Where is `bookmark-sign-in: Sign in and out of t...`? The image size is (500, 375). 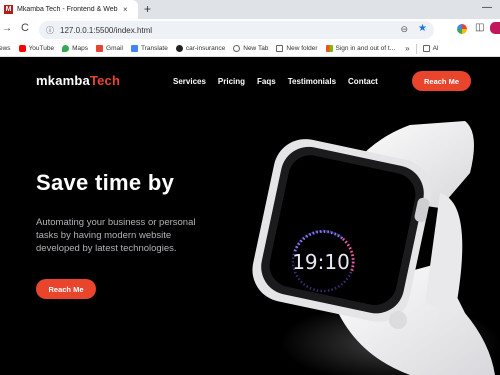 bookmark-sign-in: Sign in and out of t... is located at coordinates (360, 48).